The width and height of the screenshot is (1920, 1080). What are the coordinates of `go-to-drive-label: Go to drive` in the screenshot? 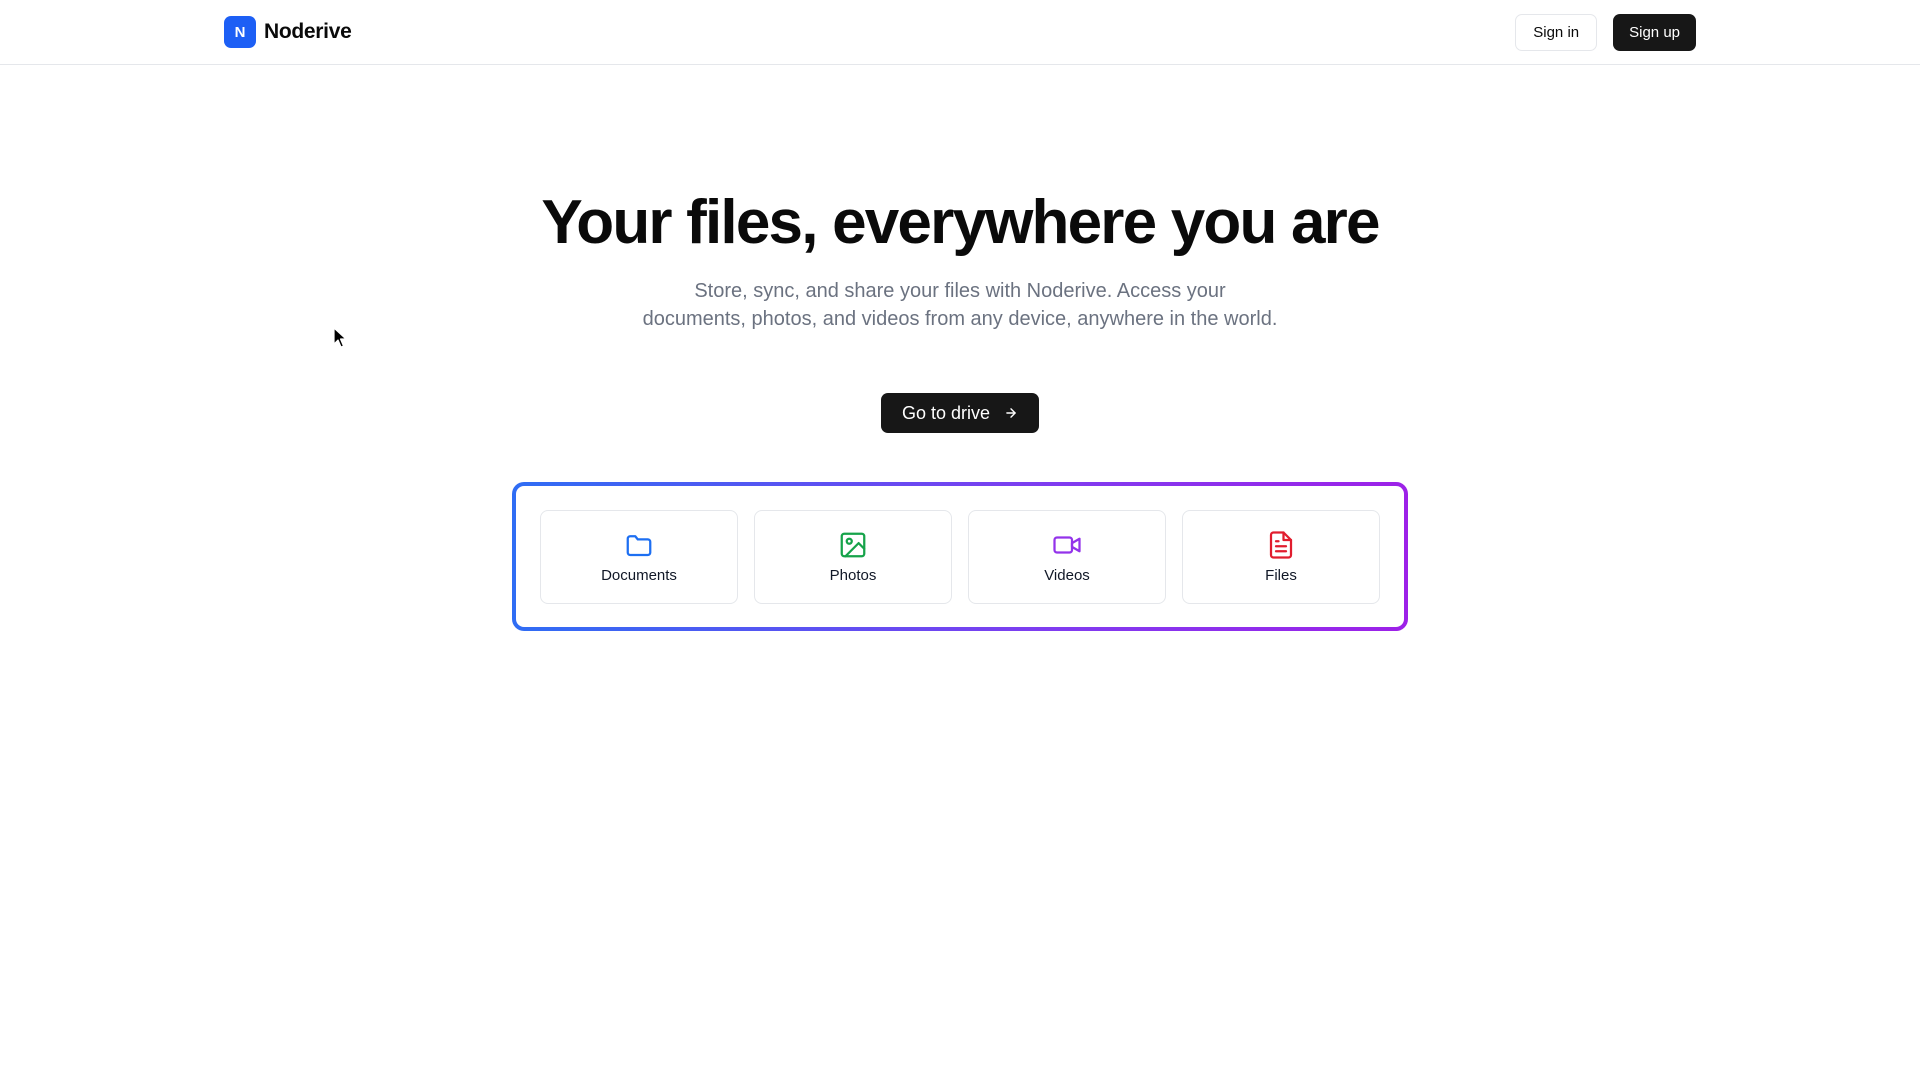 It's located at (946, 412).